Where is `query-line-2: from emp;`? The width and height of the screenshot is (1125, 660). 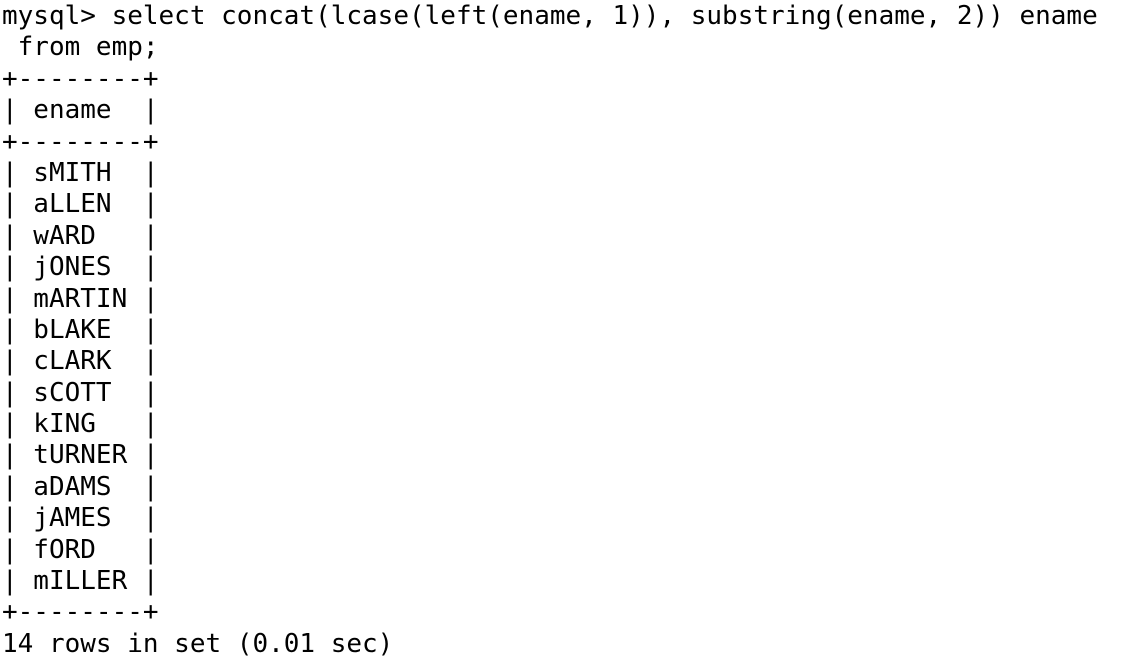
query-line-2: from emp; is located at coordinates (80, 47).